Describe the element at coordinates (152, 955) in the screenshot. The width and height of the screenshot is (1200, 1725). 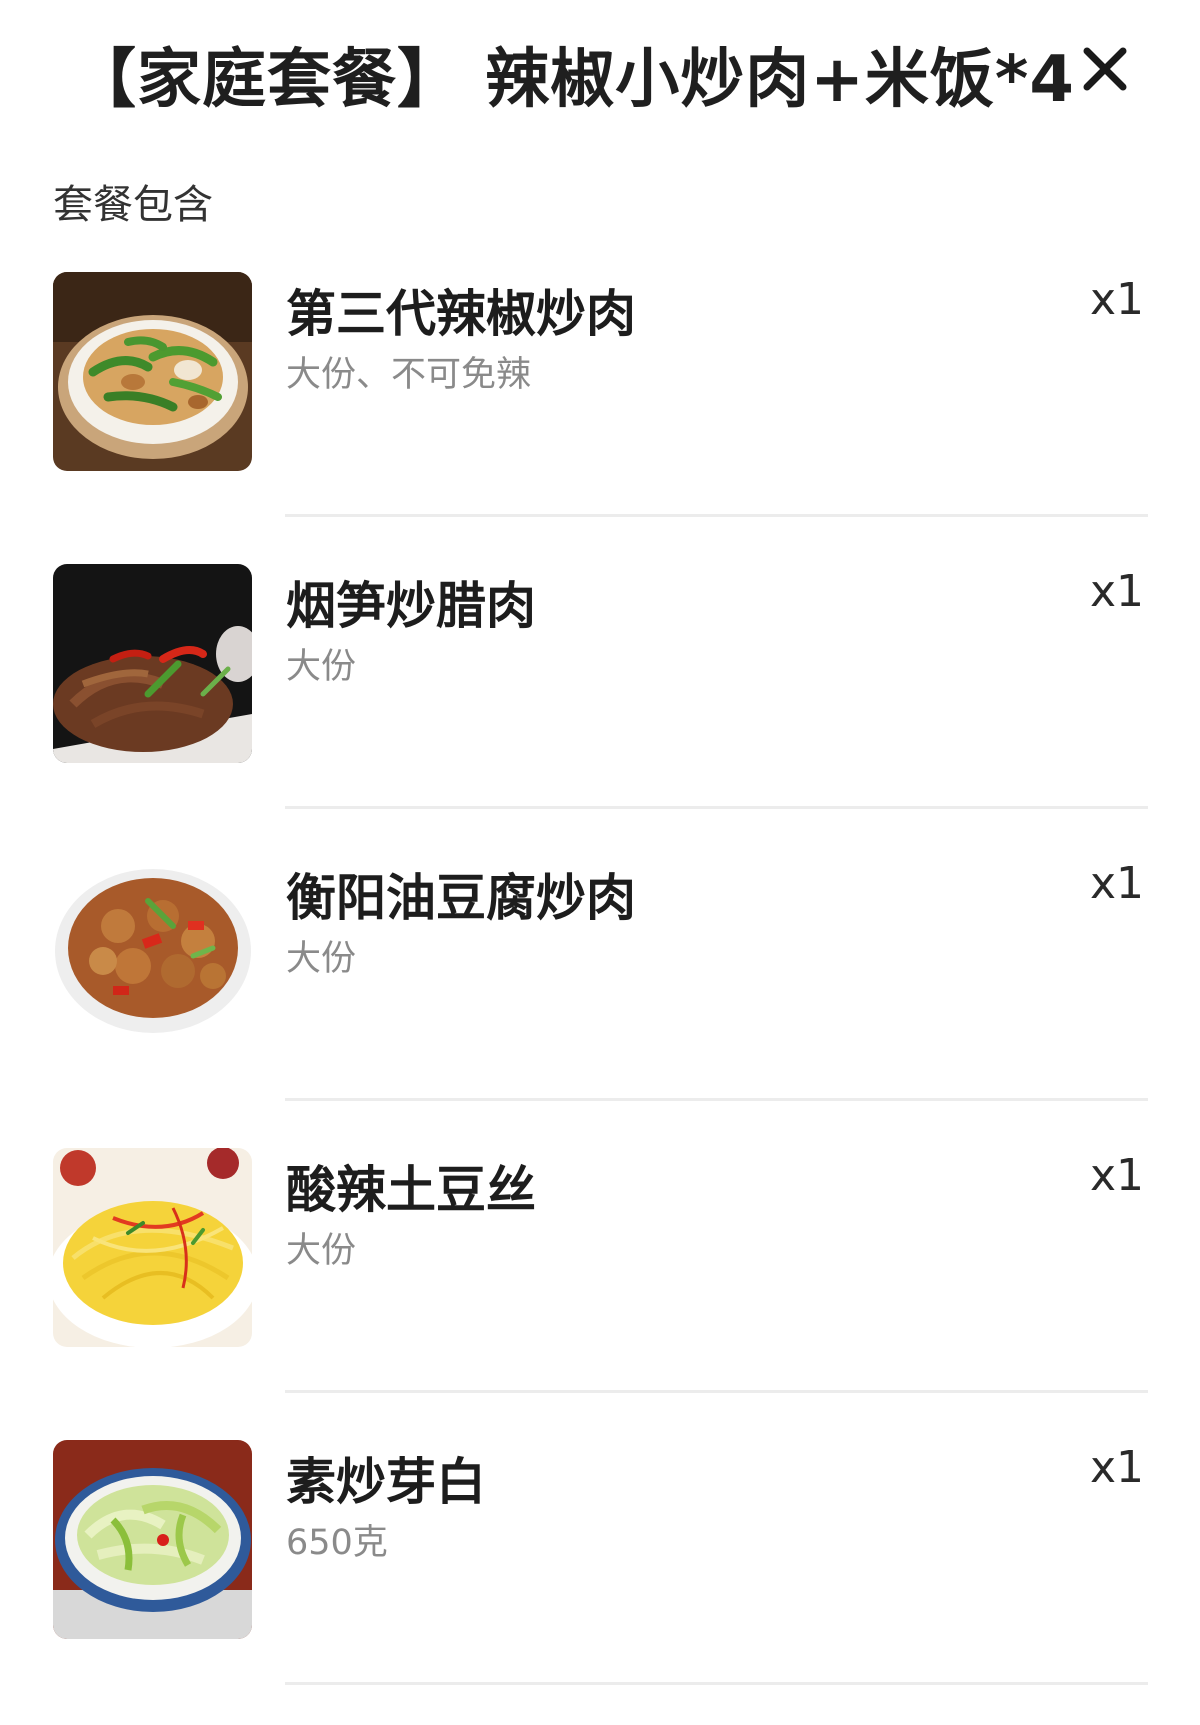
I see `fried-tofu-pork-image` at that location.